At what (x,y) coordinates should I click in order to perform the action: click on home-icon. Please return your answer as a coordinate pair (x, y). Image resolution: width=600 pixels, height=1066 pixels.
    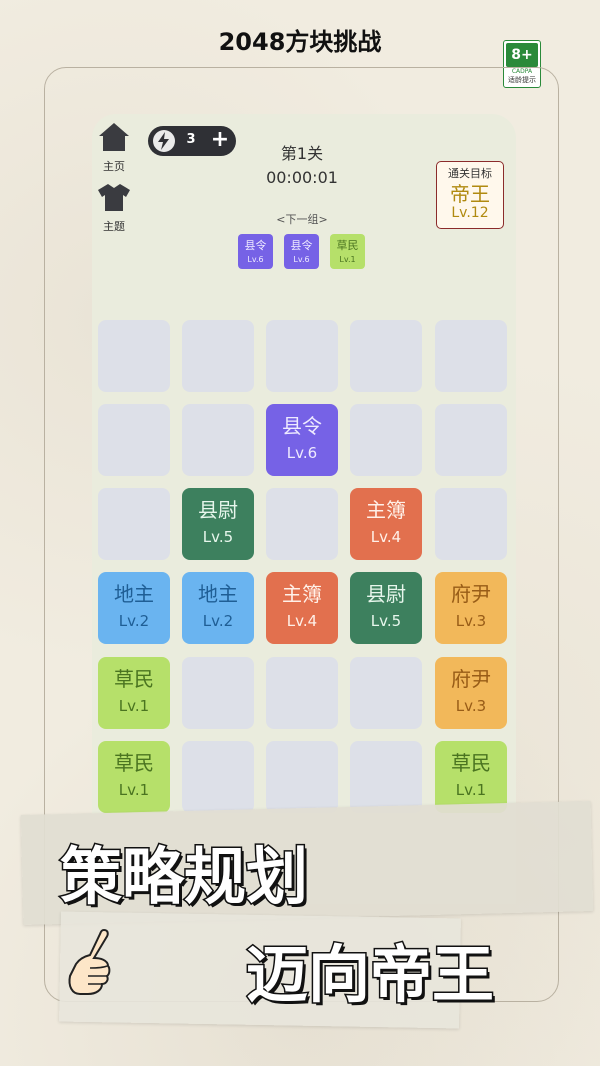
    Looking at the image, I should click on (114, 137).